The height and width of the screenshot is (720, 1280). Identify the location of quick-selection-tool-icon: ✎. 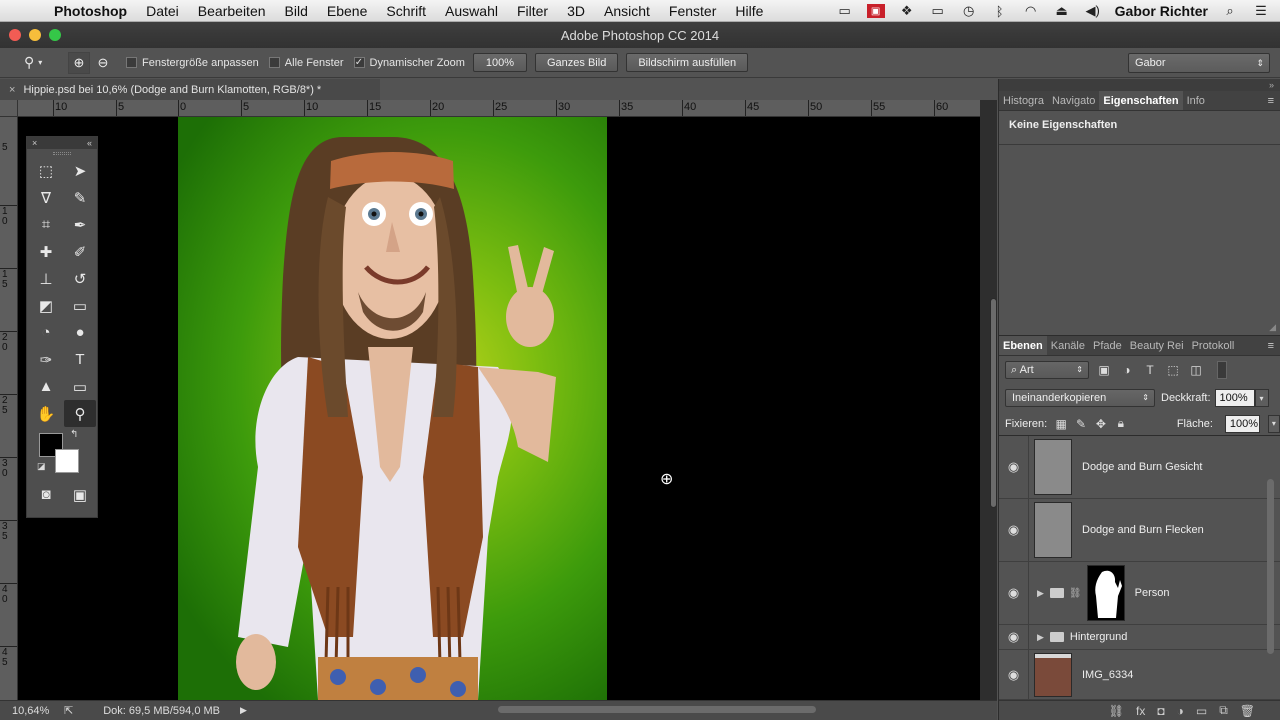
(80, 197).